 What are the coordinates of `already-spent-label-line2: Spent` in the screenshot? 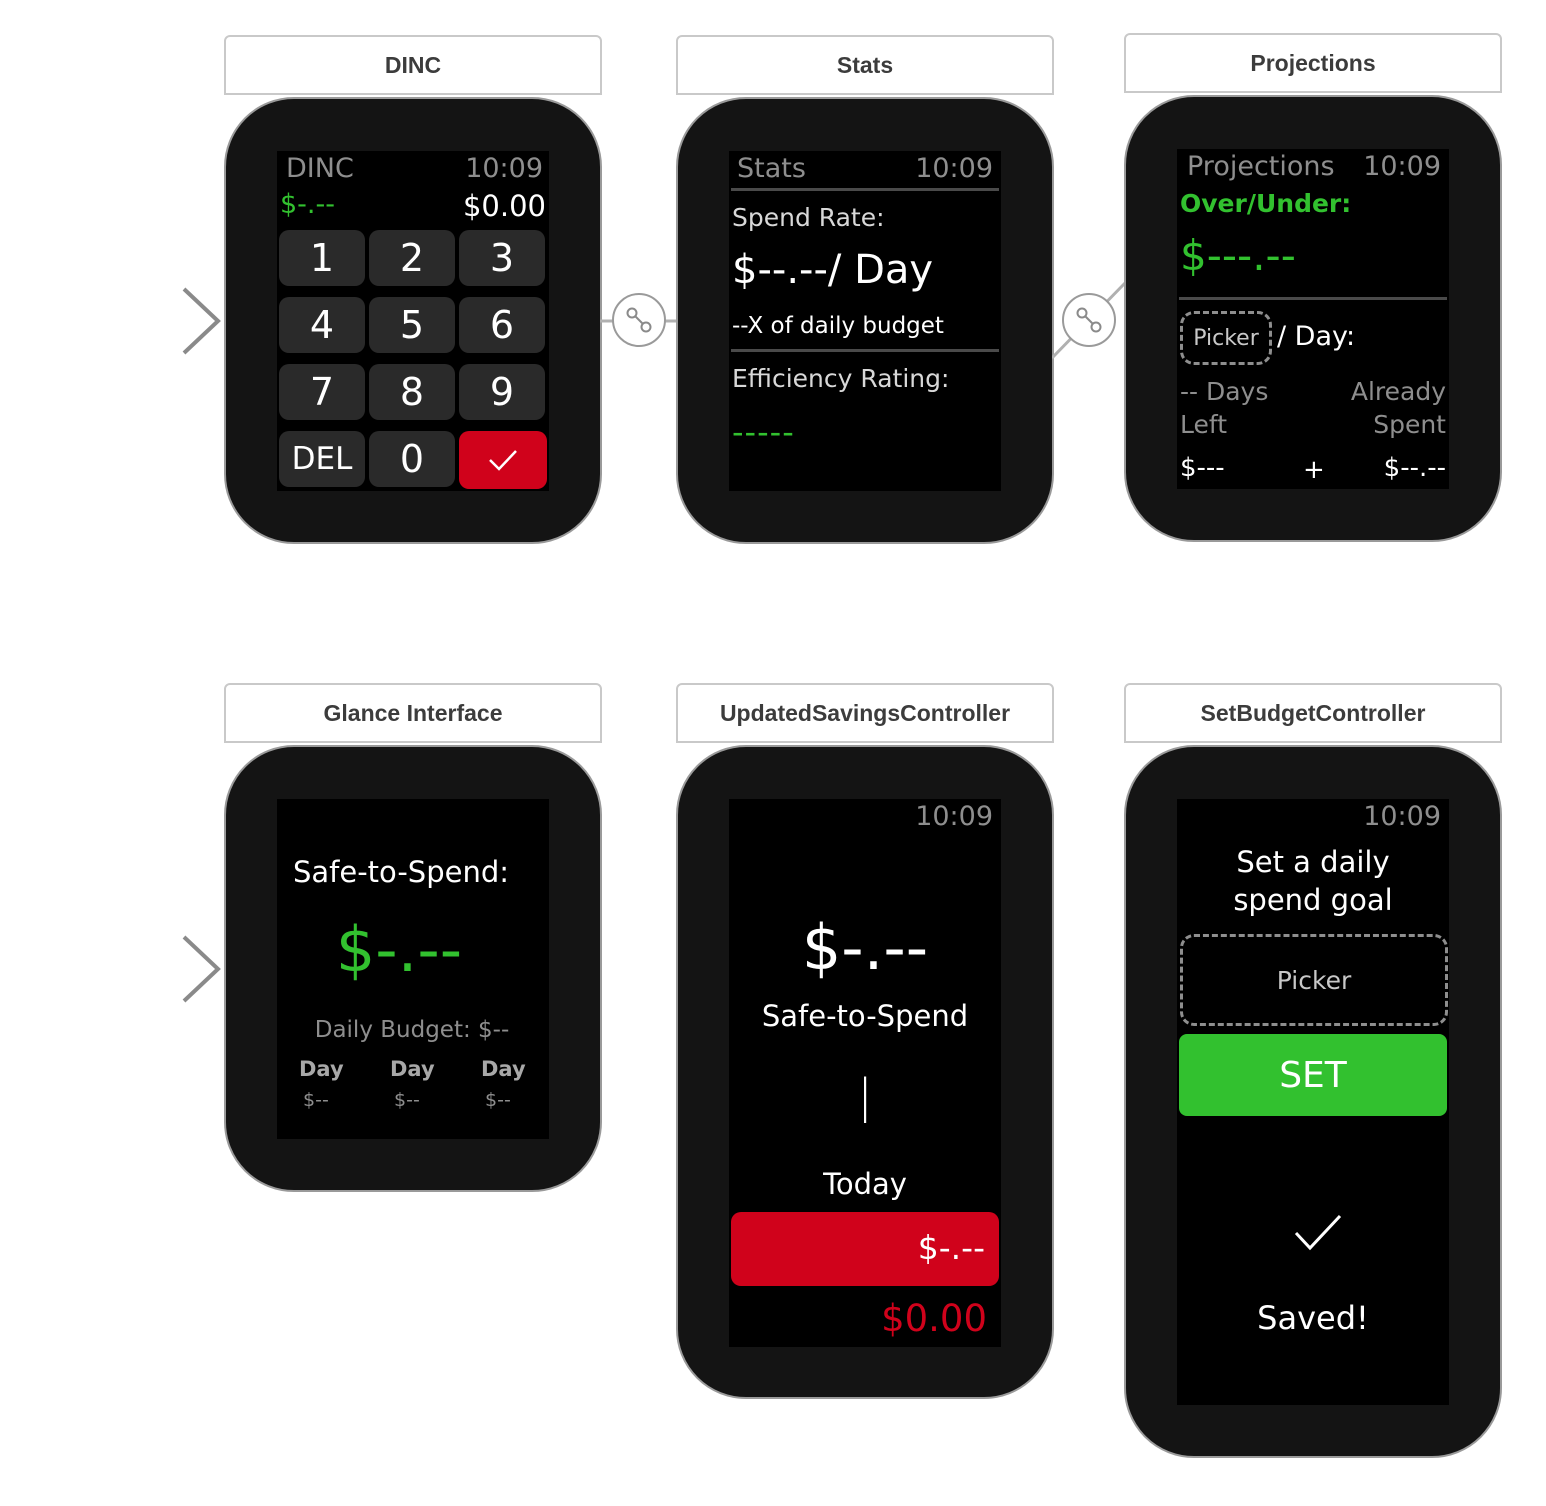 It's located at (1409, 424).